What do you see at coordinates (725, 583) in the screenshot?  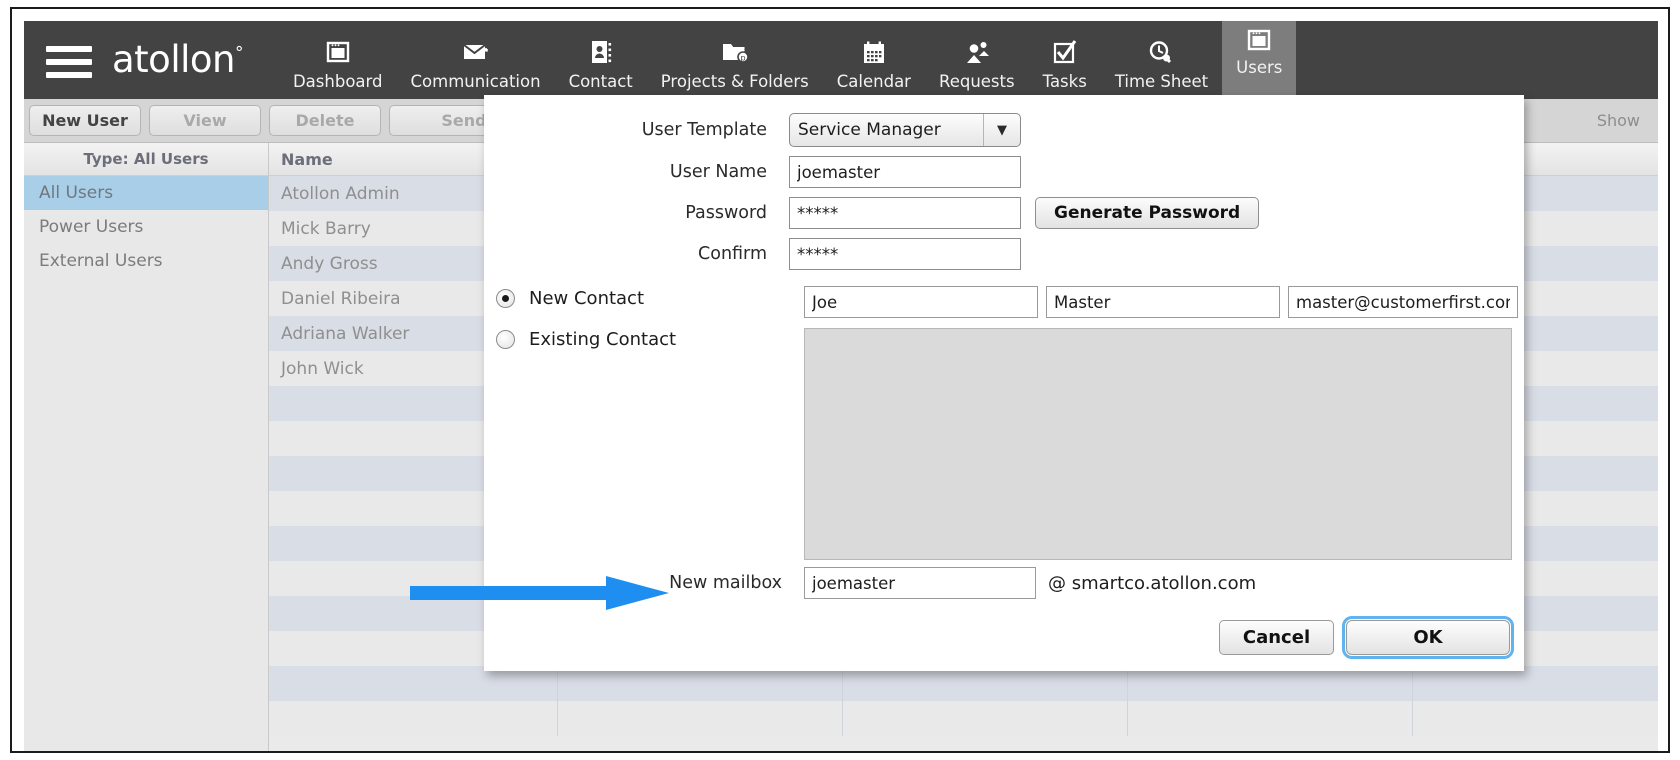 I see `new-mailbox-label: New mailbox` at bounding box center [725, 583].